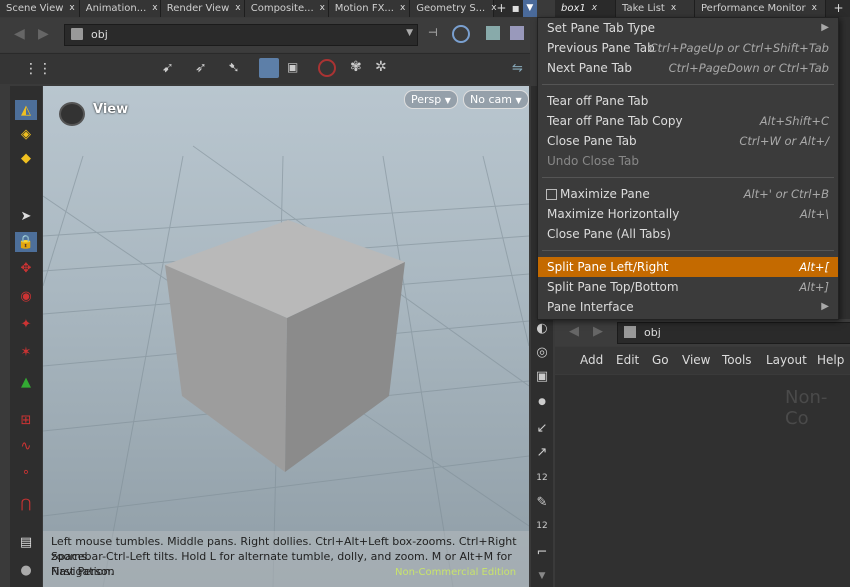  Describe the element at coordinates (688, 101) in the screenshot. I see `menu-item-tear-off-pane-tab: Tear off Pane Tab` at that location.